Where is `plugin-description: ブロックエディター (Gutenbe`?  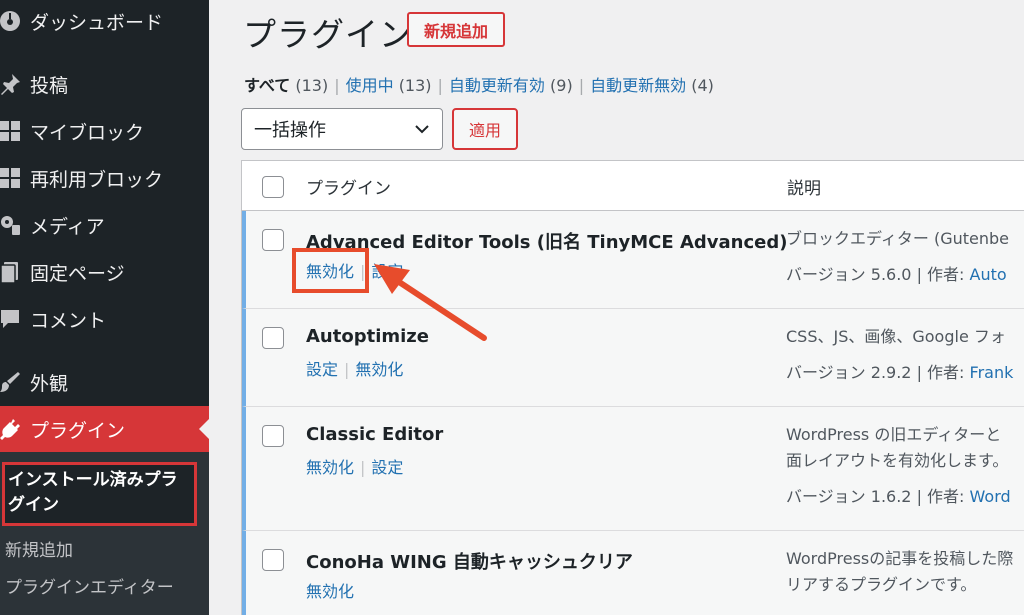 plugin-description: ブロックエディター (Gutenbe is located at coordinates (898, 238).